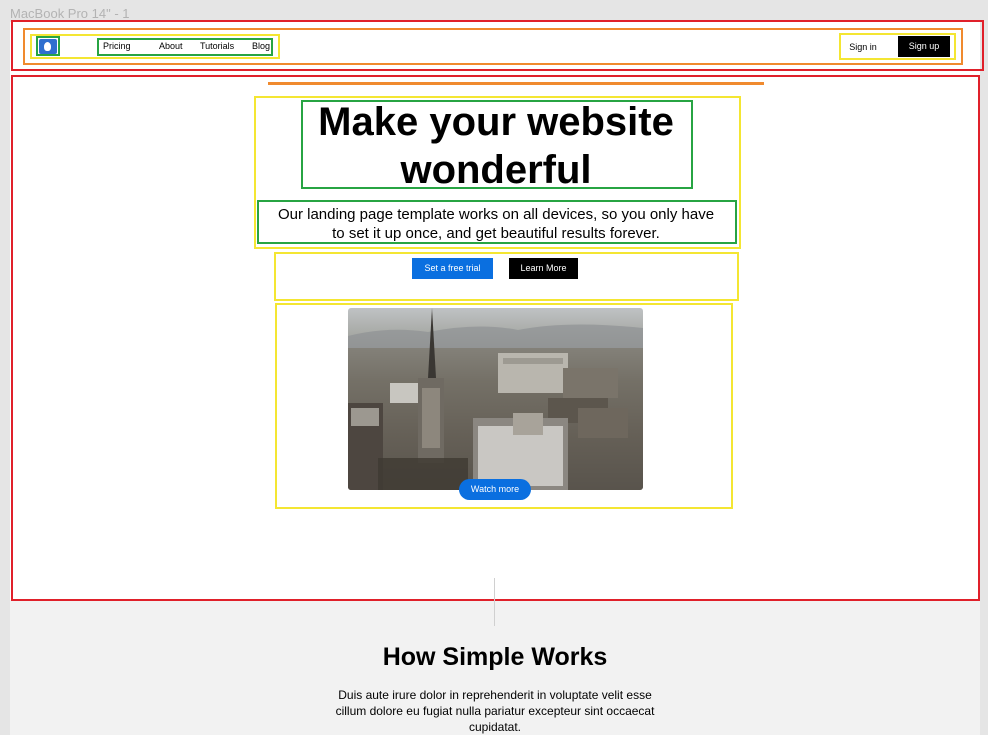 Image resolution: width=988 pixels, height=735 pixels. I want to click on city-aerial-image, so click(495, 399).